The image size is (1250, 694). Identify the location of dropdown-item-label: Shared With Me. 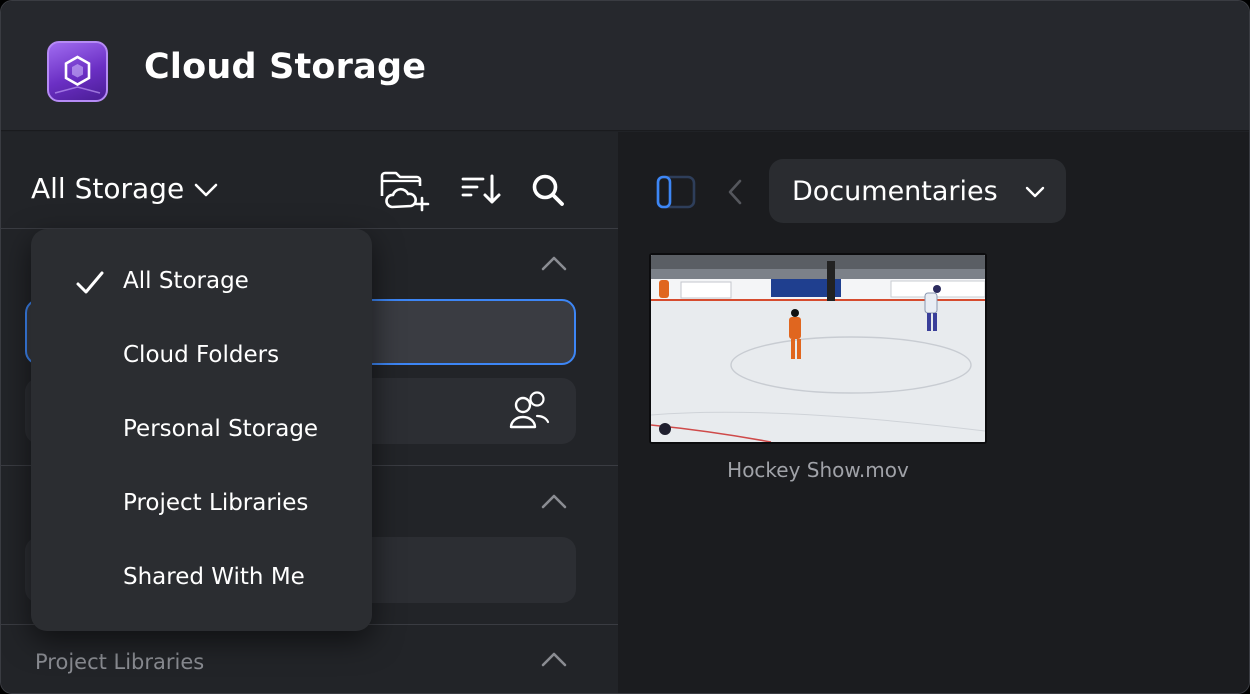
(214, 577).